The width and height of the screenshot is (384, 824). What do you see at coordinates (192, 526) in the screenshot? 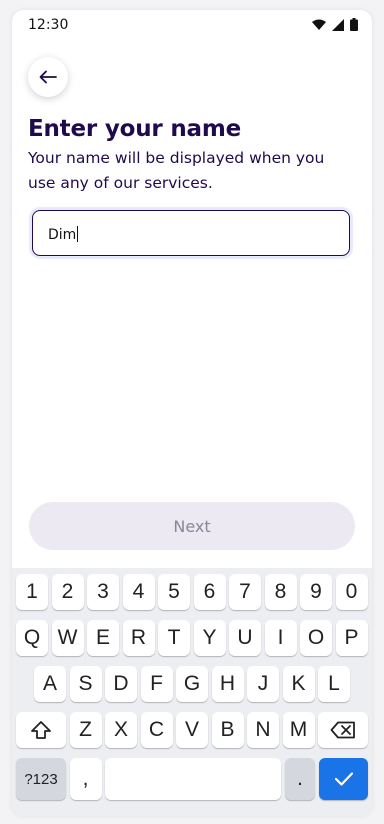
I see `next-button: Next` at bounding box center [192, 526].